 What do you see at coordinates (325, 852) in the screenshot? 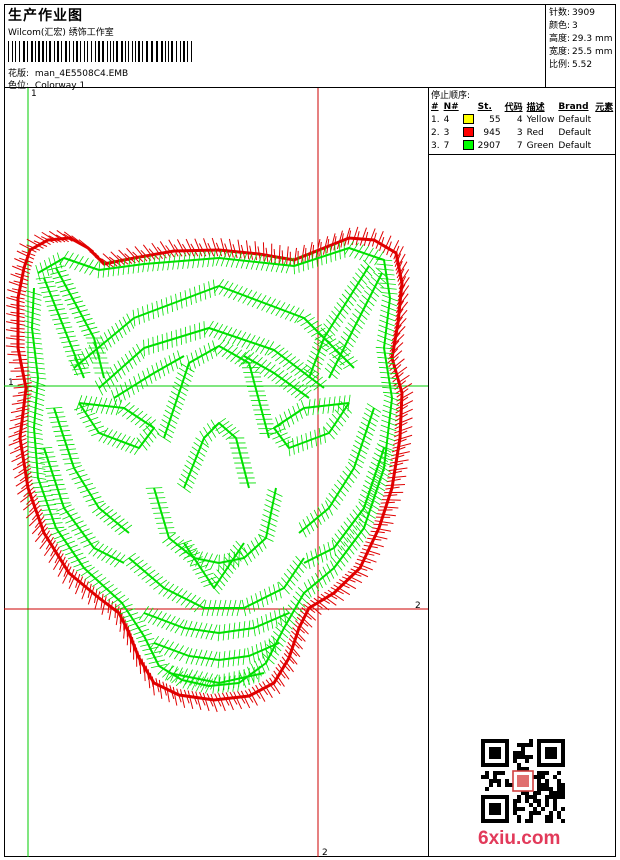
I see `guide-label-red-bottom: 2` at bounding box center [325, 852].